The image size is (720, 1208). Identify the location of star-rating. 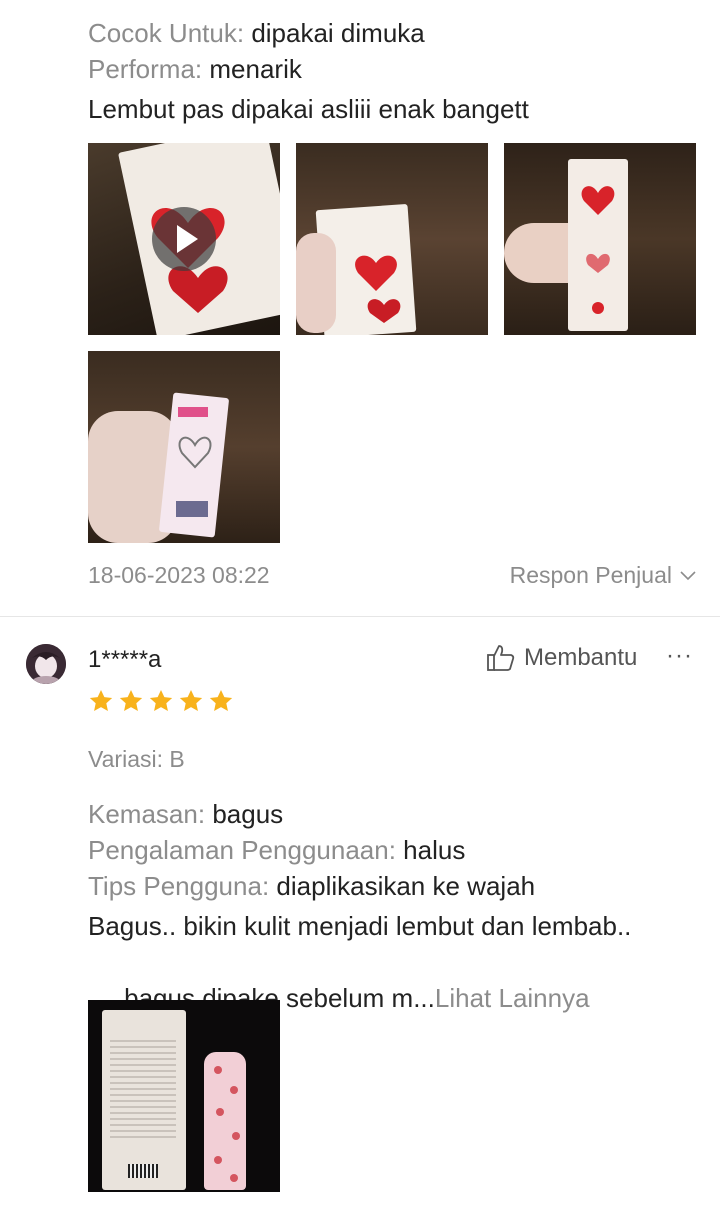
(161, 701).